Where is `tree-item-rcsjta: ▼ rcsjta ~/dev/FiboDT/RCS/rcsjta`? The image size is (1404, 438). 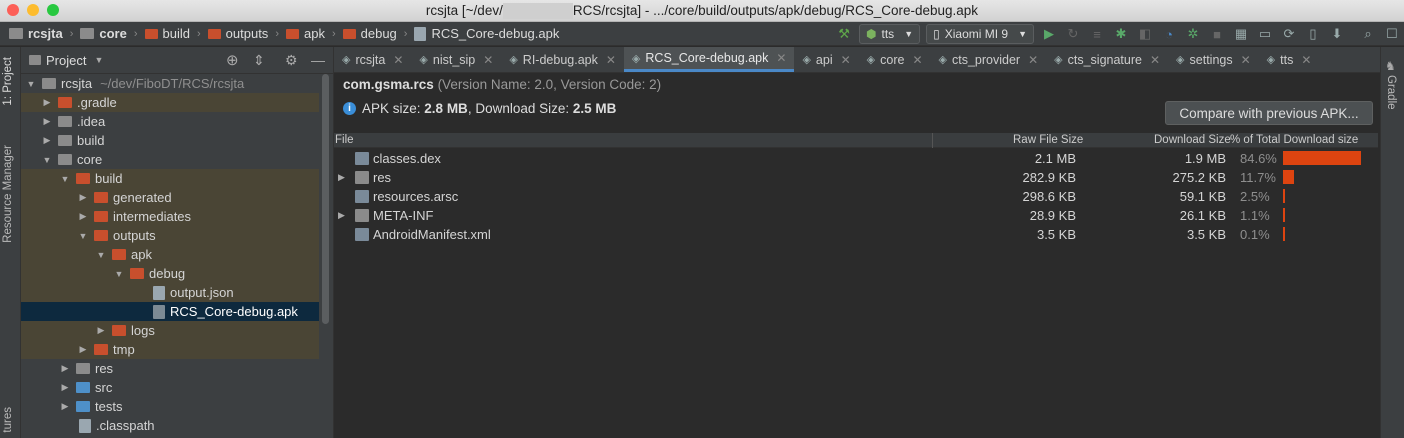
tree-item-rcsjta: ▼ rcsjta ~/dev/FiboDT/RCS/rcsjta is located at coordinates (170, 83).